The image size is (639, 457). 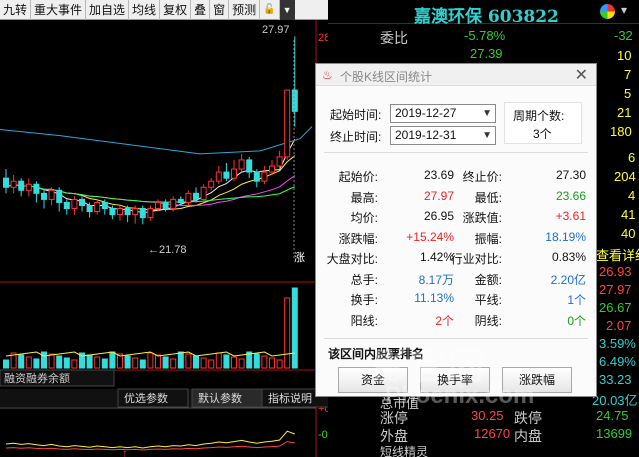 I want to click on stat-value: +3.61, so click(x=570, y=216).